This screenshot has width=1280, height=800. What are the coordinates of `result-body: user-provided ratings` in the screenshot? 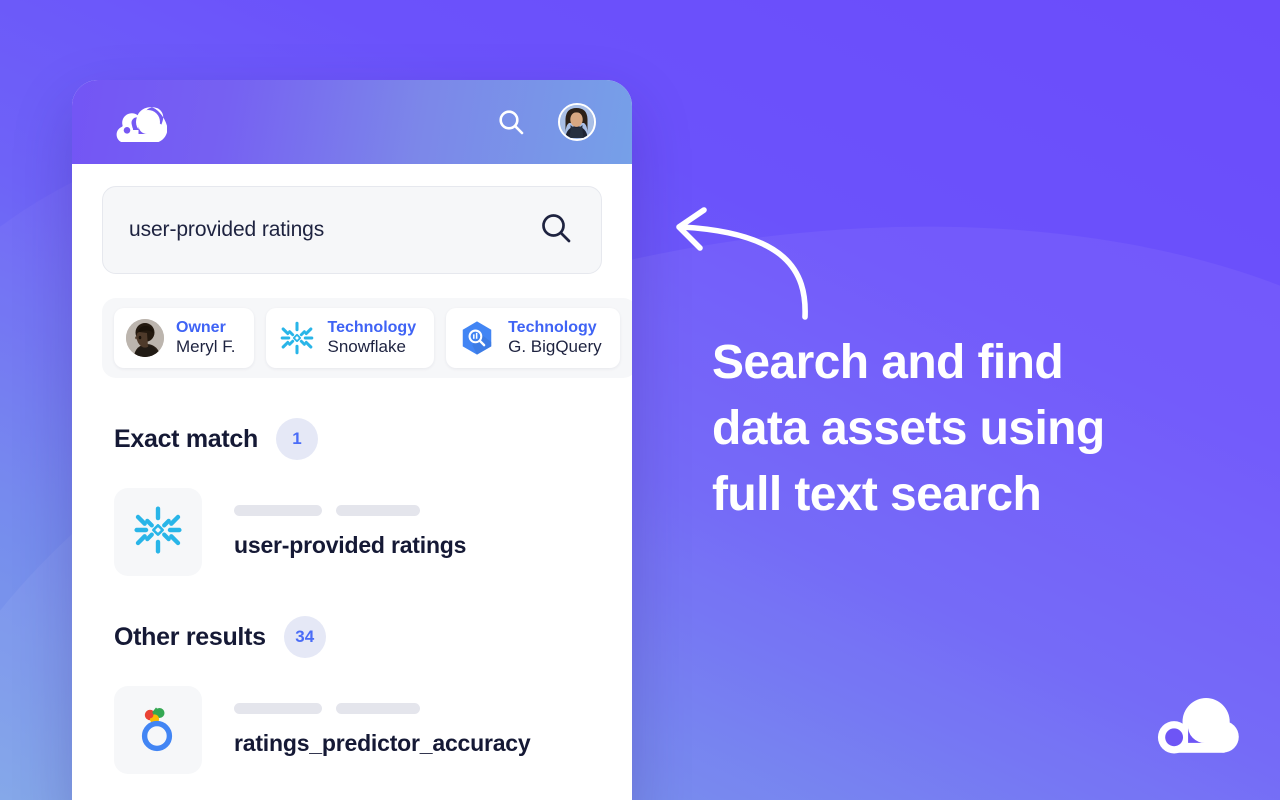 It's located at (350, 532).